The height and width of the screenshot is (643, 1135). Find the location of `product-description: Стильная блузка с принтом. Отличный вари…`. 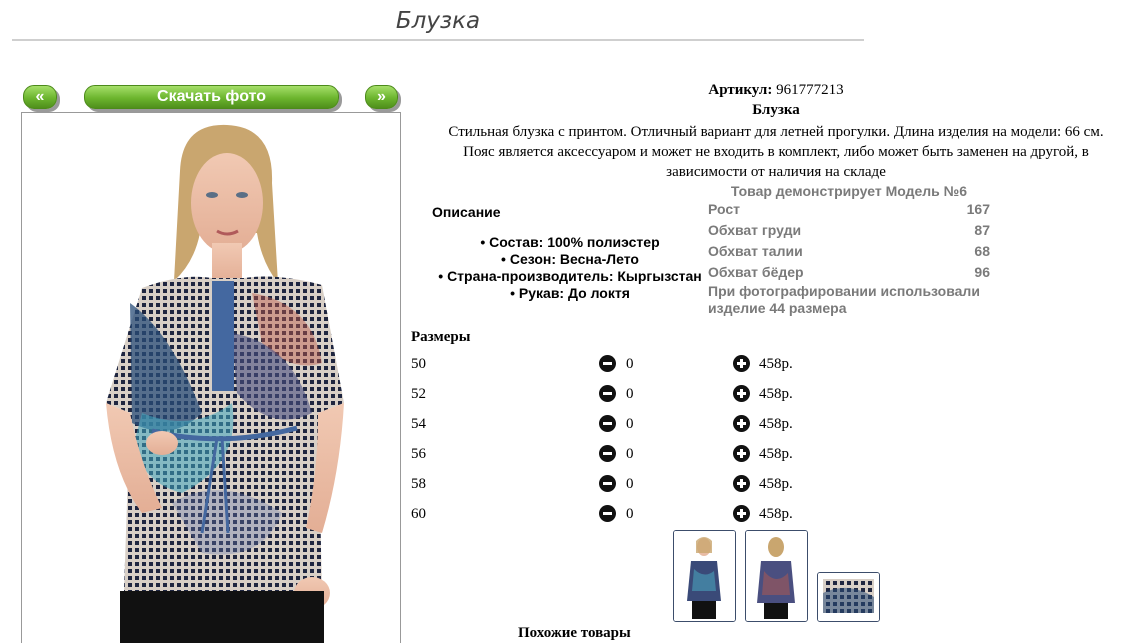

product-description: Стильная блузка с принтом. Отличный вари… is located at coordinates (776, 152).